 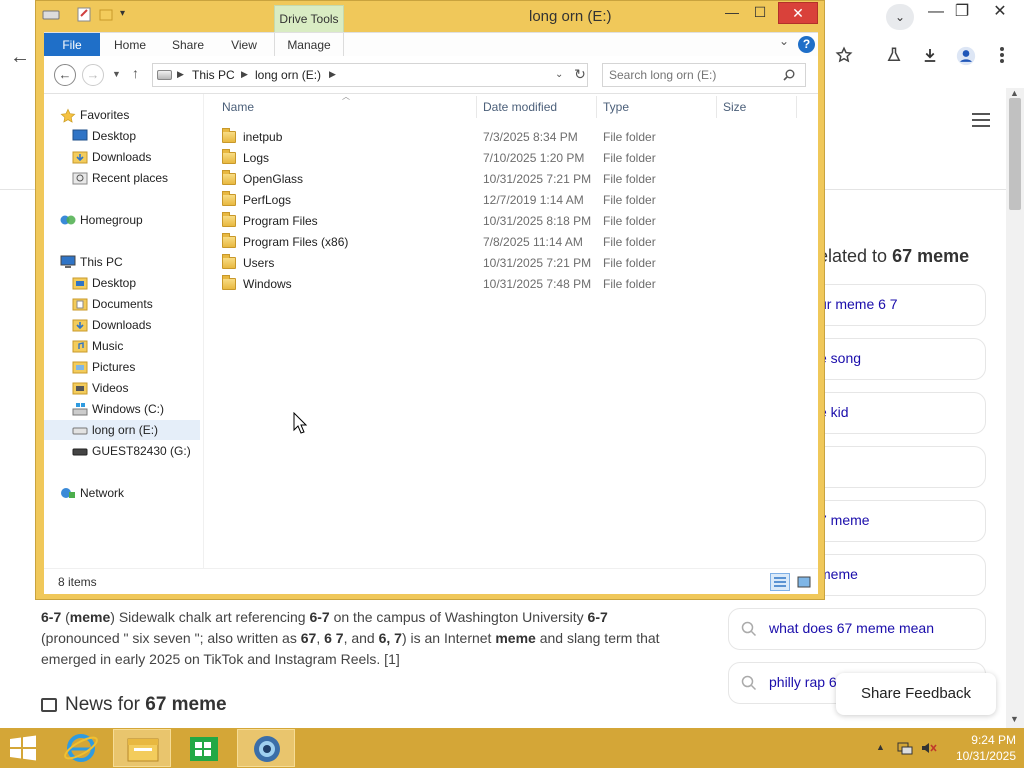 What do you see at coordinates (142, 748) in the screenshot?
I see `file-explorer-icon` at bounding box center [142, 748].